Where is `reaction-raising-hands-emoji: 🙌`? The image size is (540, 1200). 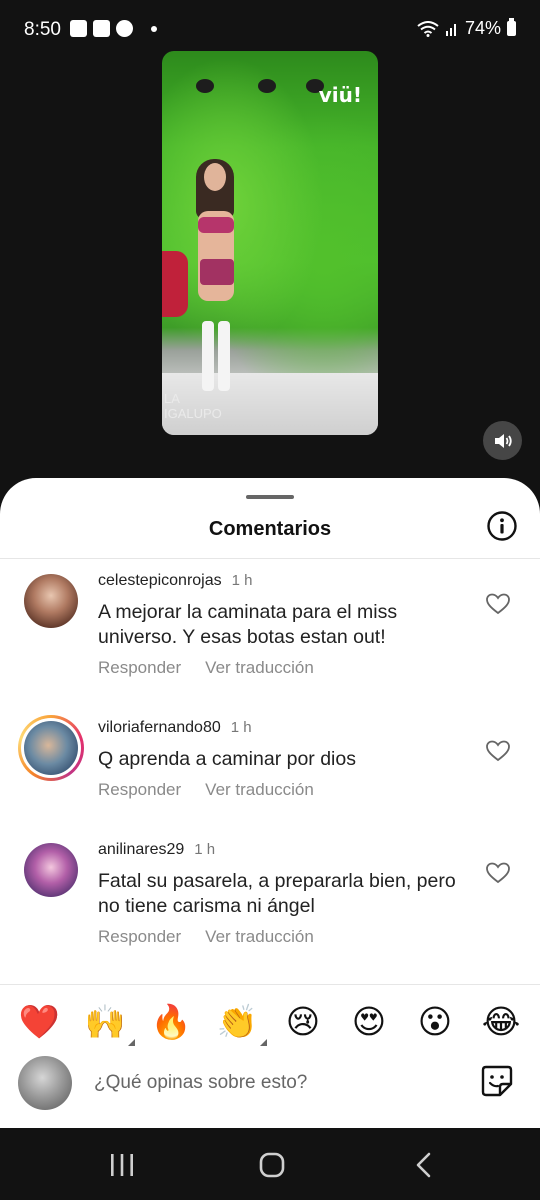 reaction-raising-hands-emoji: 🙌 is located at coordinates (109, 1023).